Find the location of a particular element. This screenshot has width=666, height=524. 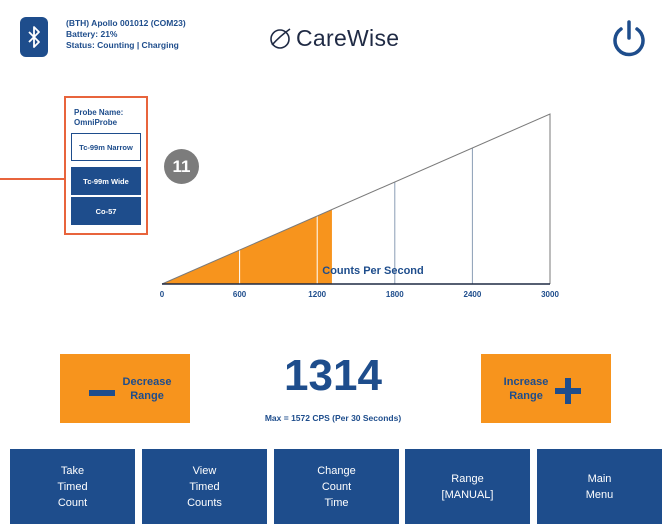

take-timed-count-button: Take Timed Count is located at coordinates (72, 486).